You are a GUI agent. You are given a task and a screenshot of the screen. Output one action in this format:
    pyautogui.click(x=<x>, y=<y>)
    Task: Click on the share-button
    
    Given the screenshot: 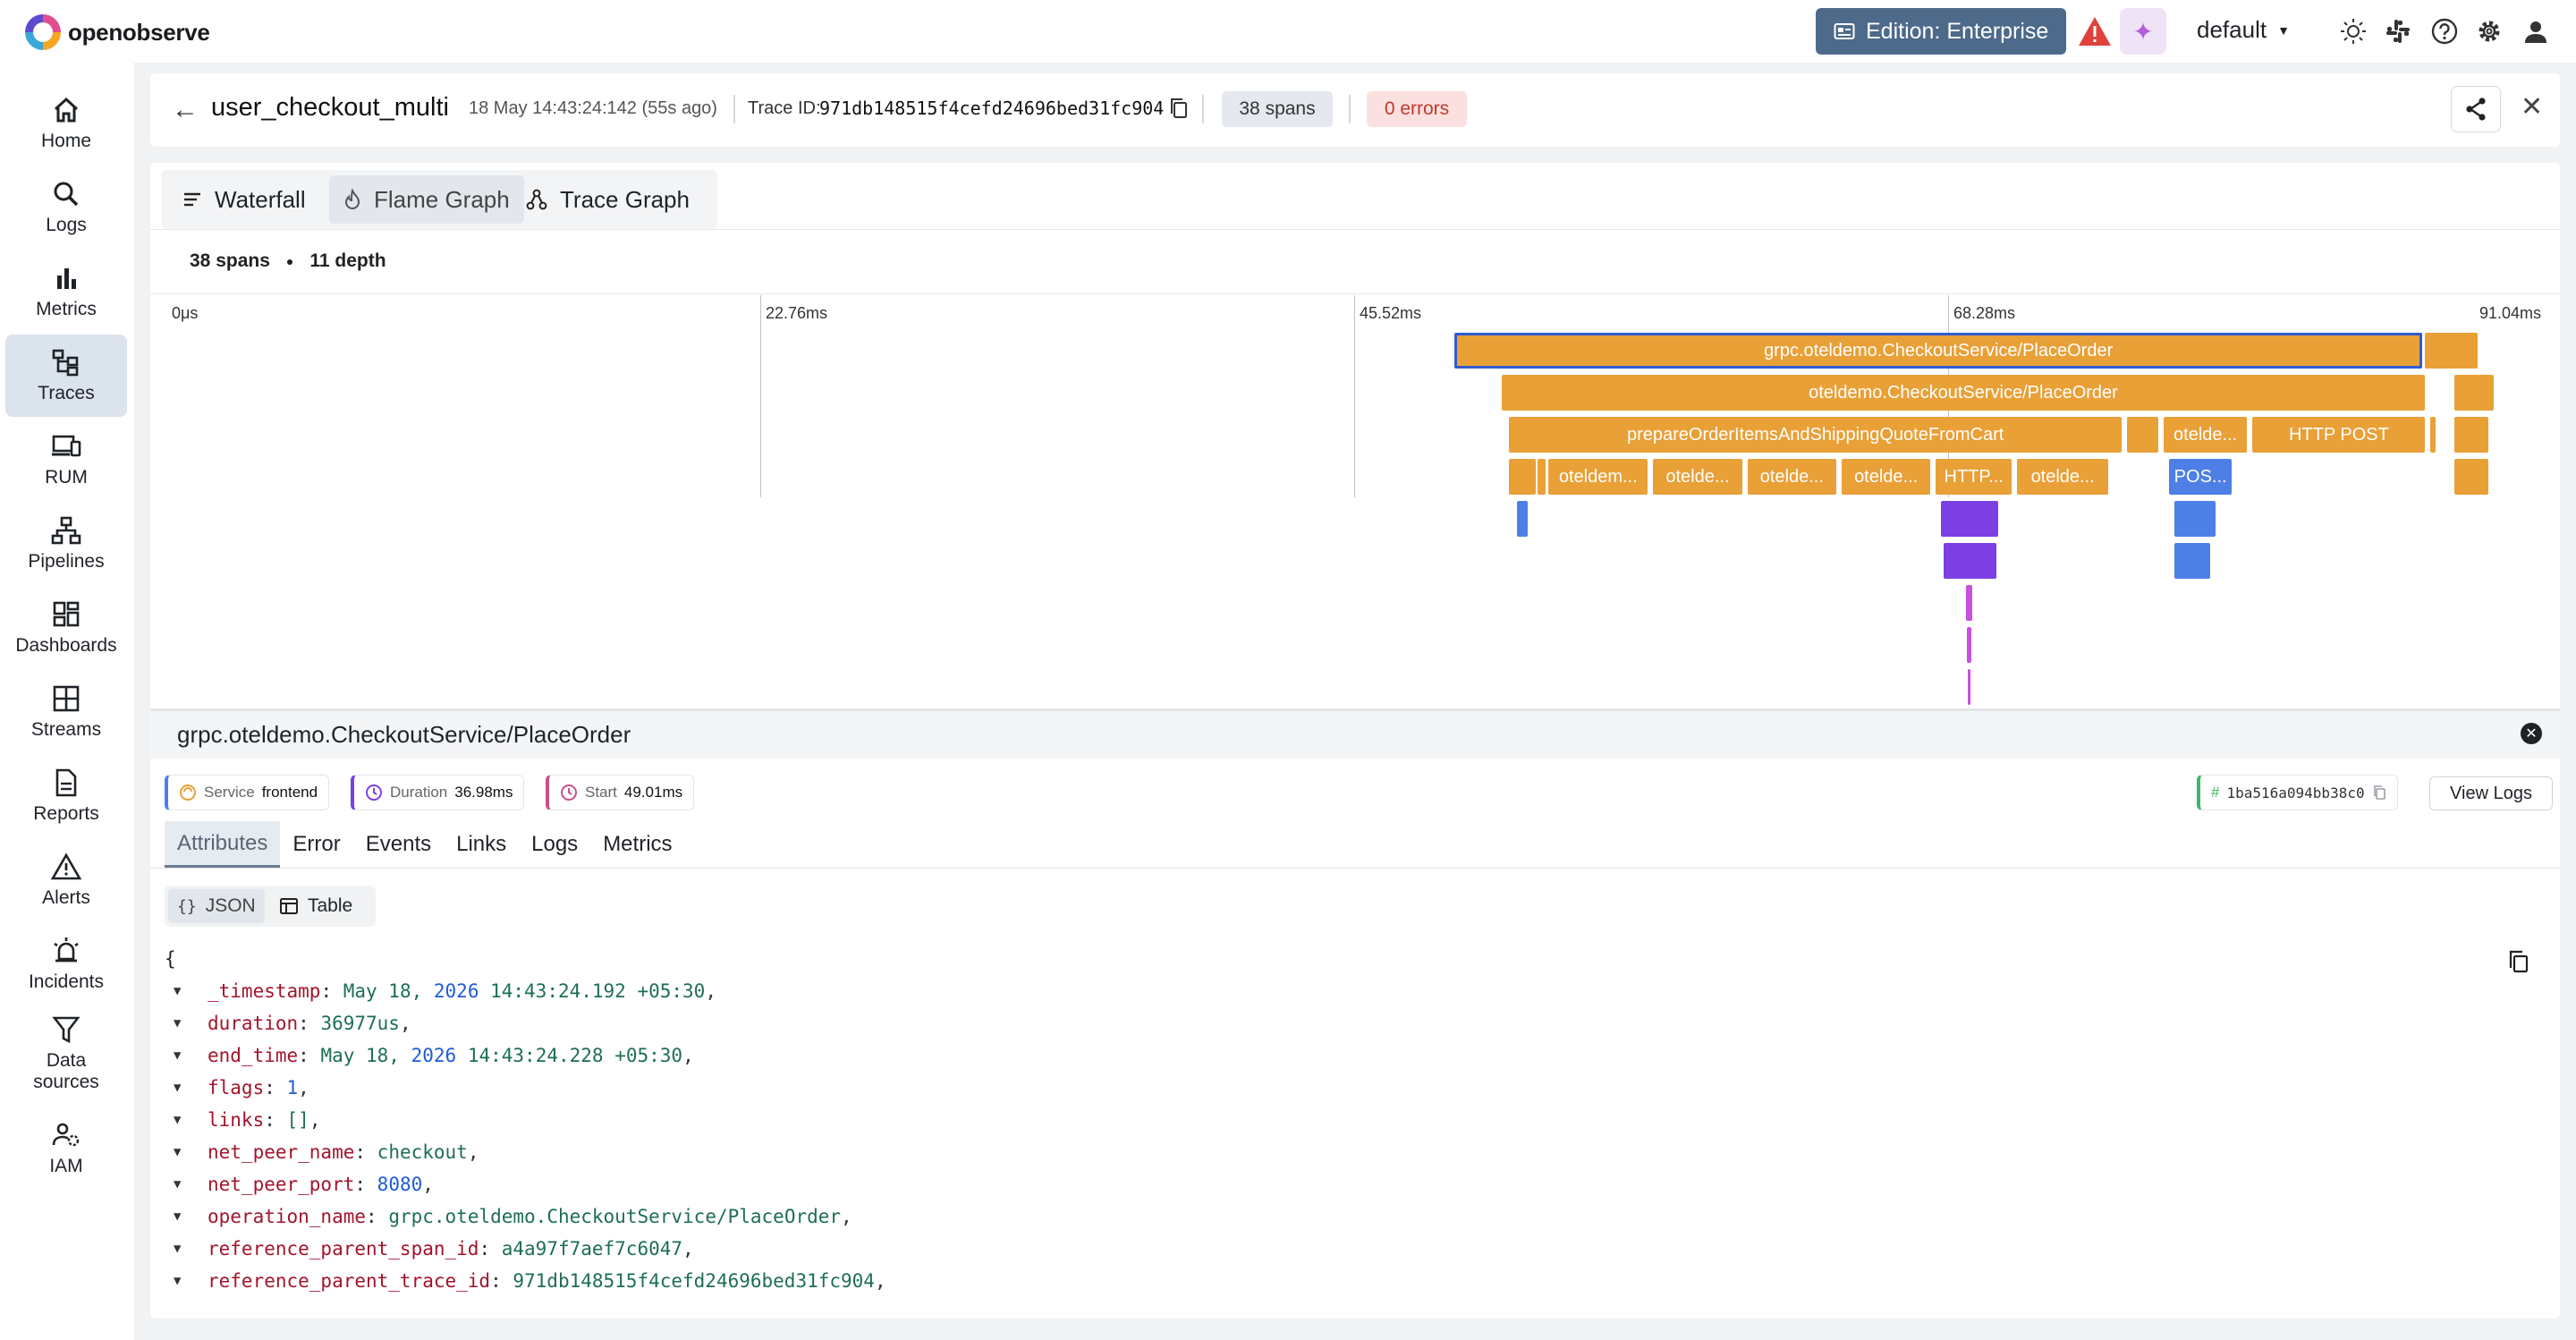 What is the action you would take?
    pyautogui.click(x=2476, y=109)
    